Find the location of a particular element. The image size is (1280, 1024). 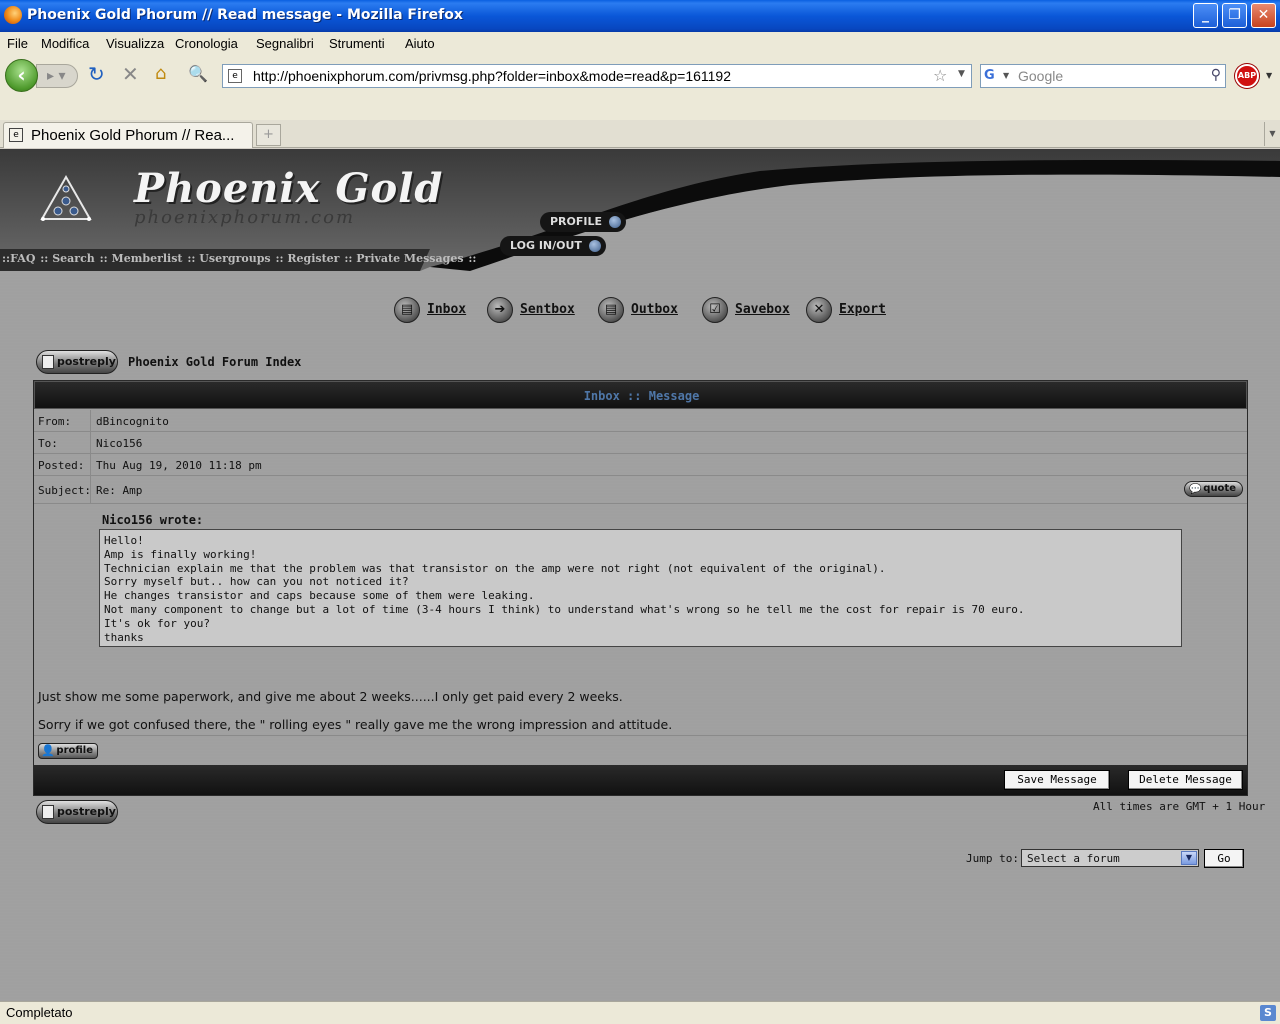

nav-usergroups: :: Usergroups is located at coordinates (228, 258).